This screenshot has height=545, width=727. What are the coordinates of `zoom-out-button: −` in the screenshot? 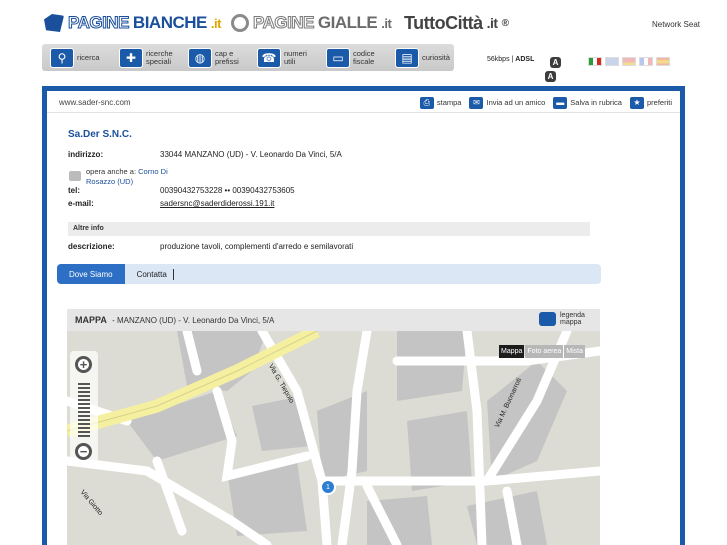 It's located at (83, 451).